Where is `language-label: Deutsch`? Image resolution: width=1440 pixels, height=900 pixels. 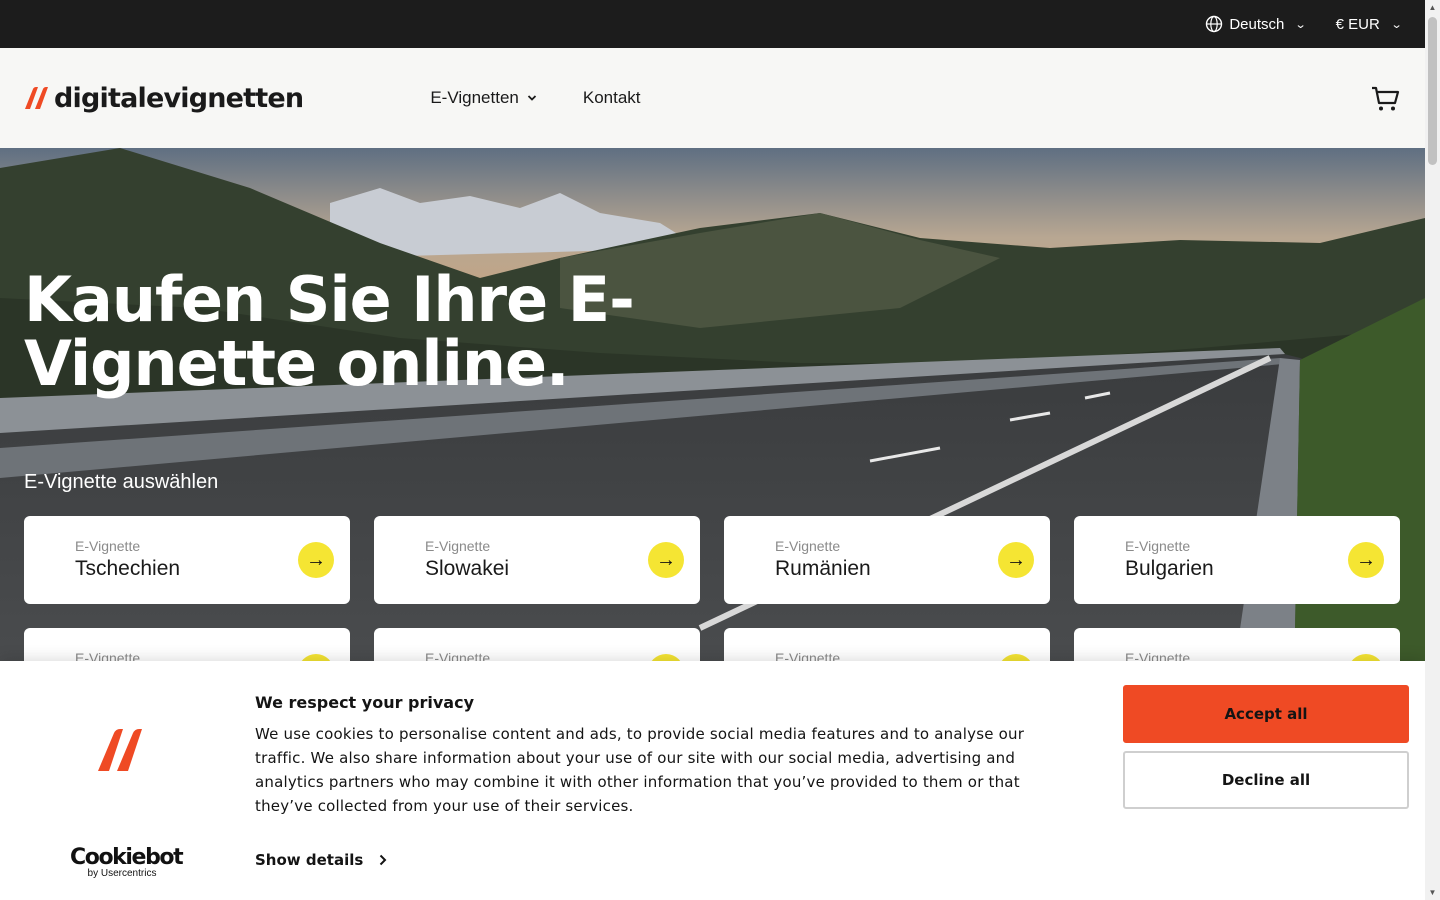 language-label: Deutsch is located at coordinates (1257, 24).